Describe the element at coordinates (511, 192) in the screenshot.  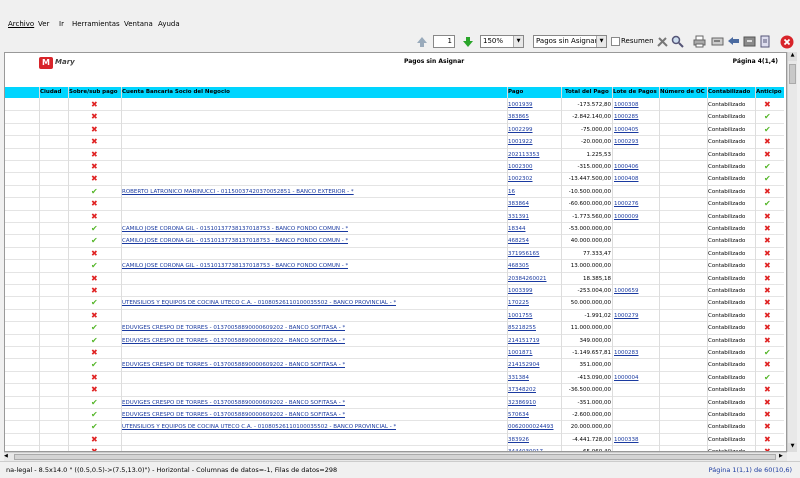
I see `pago-link: 16` at that location.